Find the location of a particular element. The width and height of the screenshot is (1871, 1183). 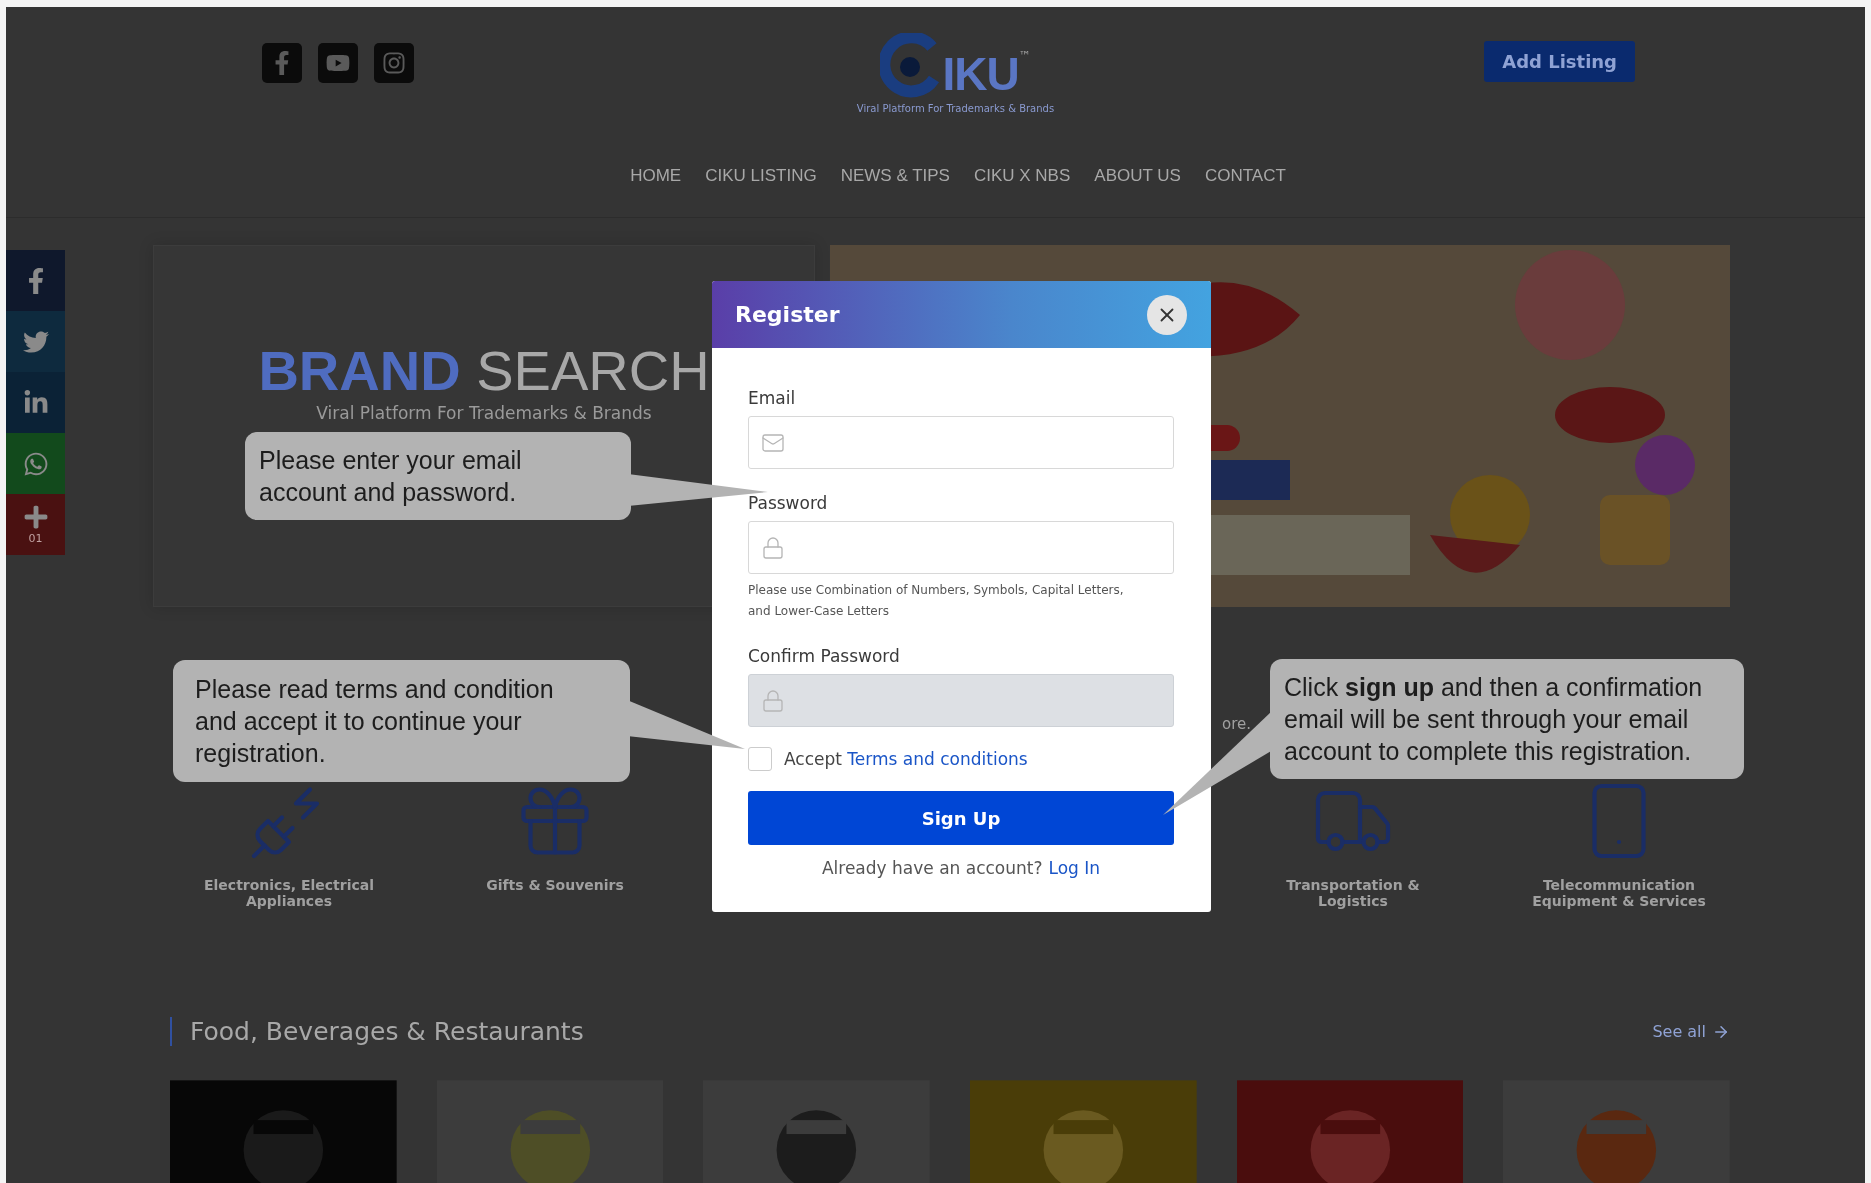

add-listing-button: Add Listing is located at coordinates (1559, 61).